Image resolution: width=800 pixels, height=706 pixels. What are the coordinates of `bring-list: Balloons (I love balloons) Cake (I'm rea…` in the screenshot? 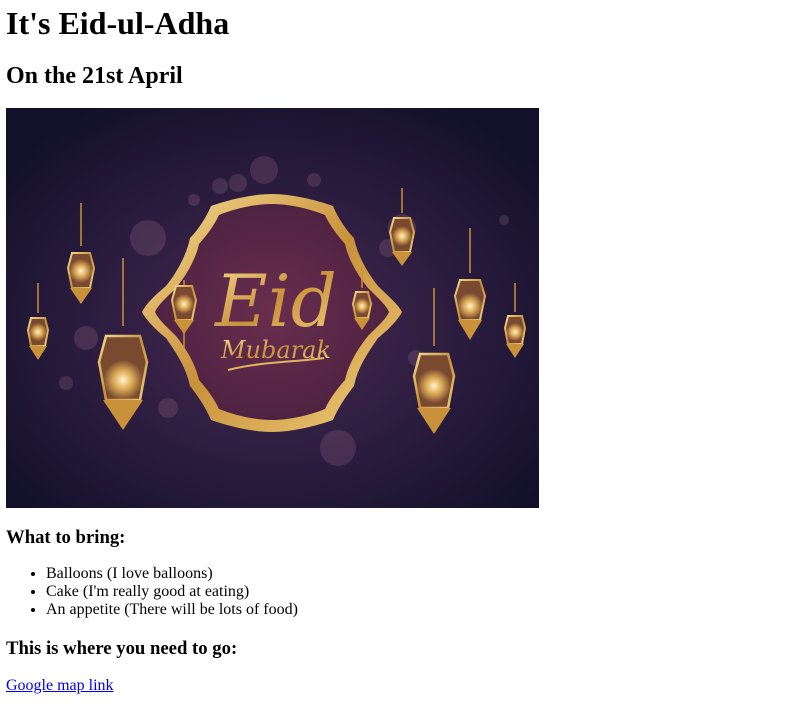 It's located at (400, 592).